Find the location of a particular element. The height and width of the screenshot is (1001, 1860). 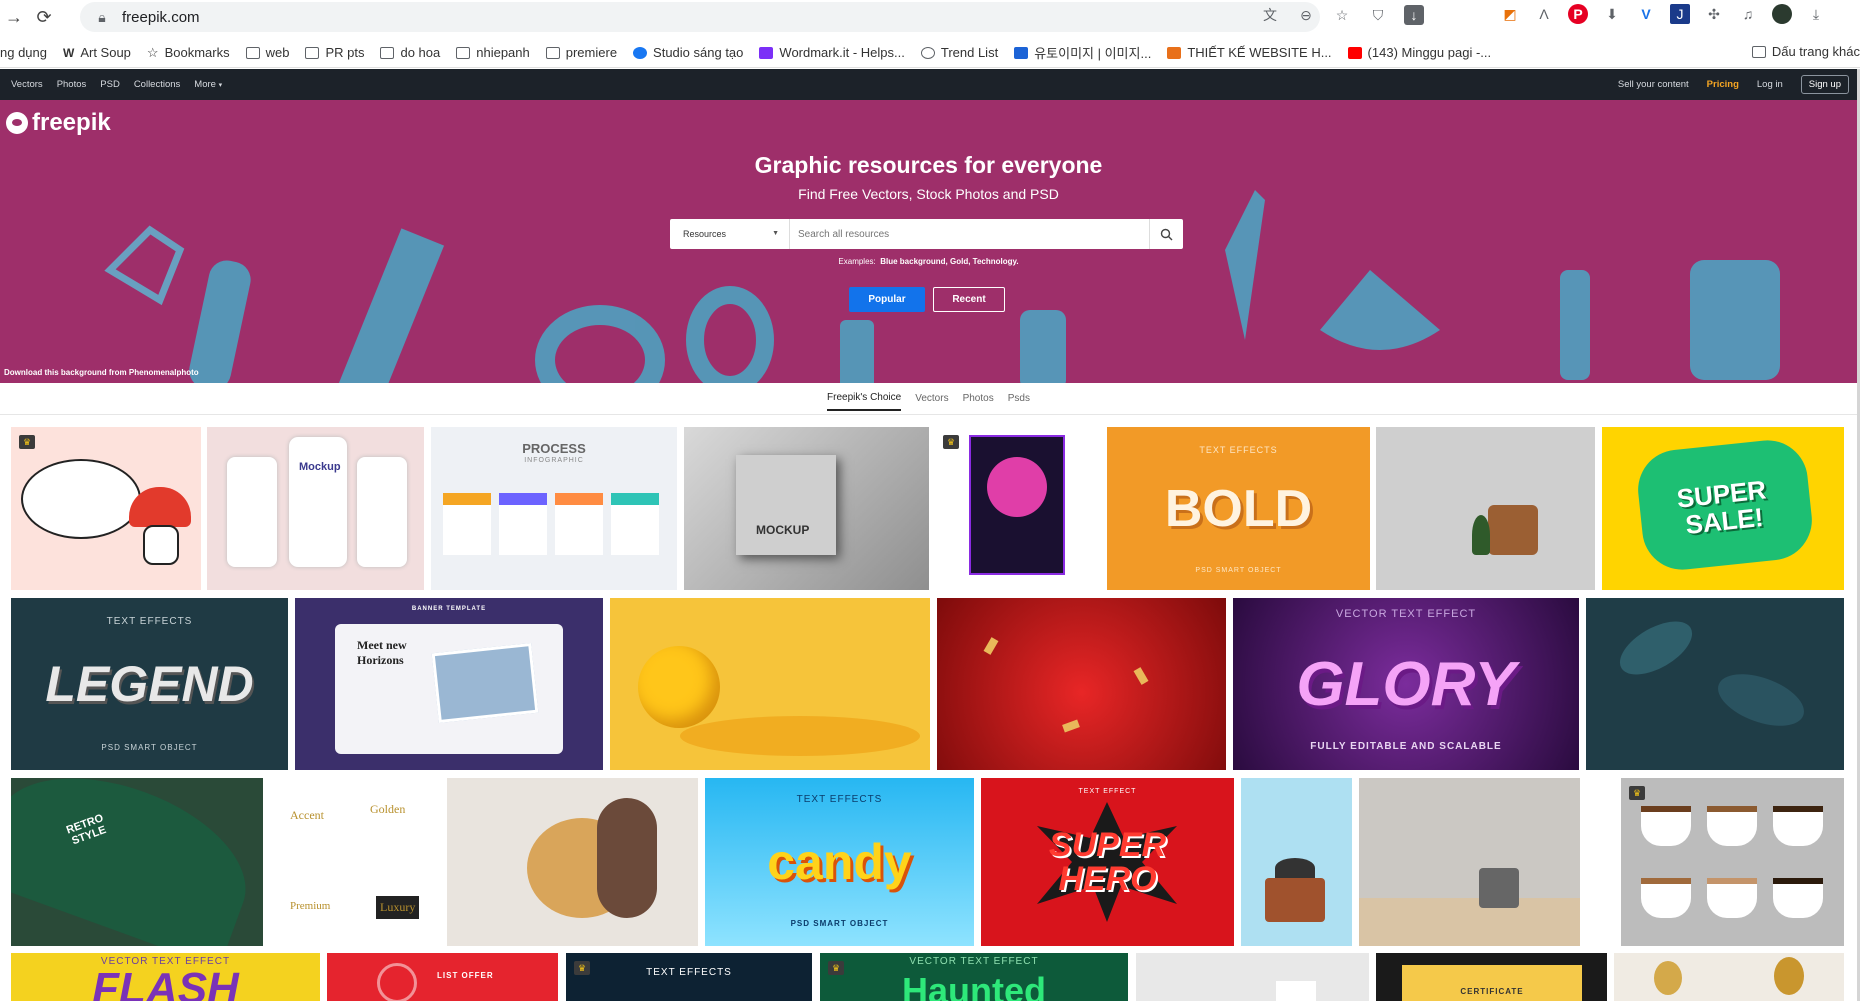

examples-links: Blue background, Gold, Technology. is located at coordinates (949, 261).